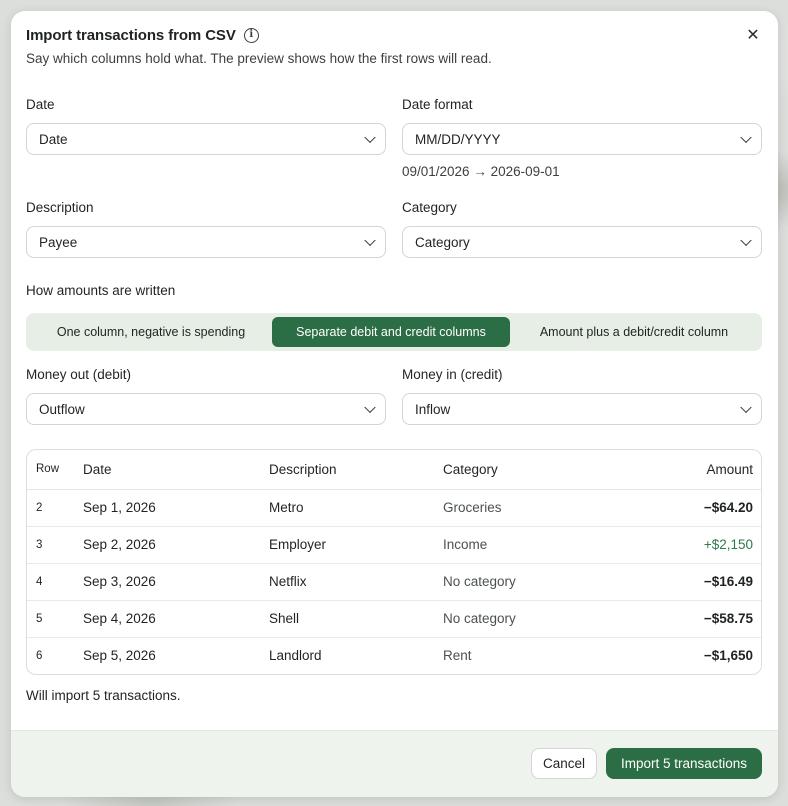 The height and width of the screenshot is (806, 788). Describe the element at coordinates (684, 763) in the screenshot. I see `import-button: Import 5 transactions` at that location.